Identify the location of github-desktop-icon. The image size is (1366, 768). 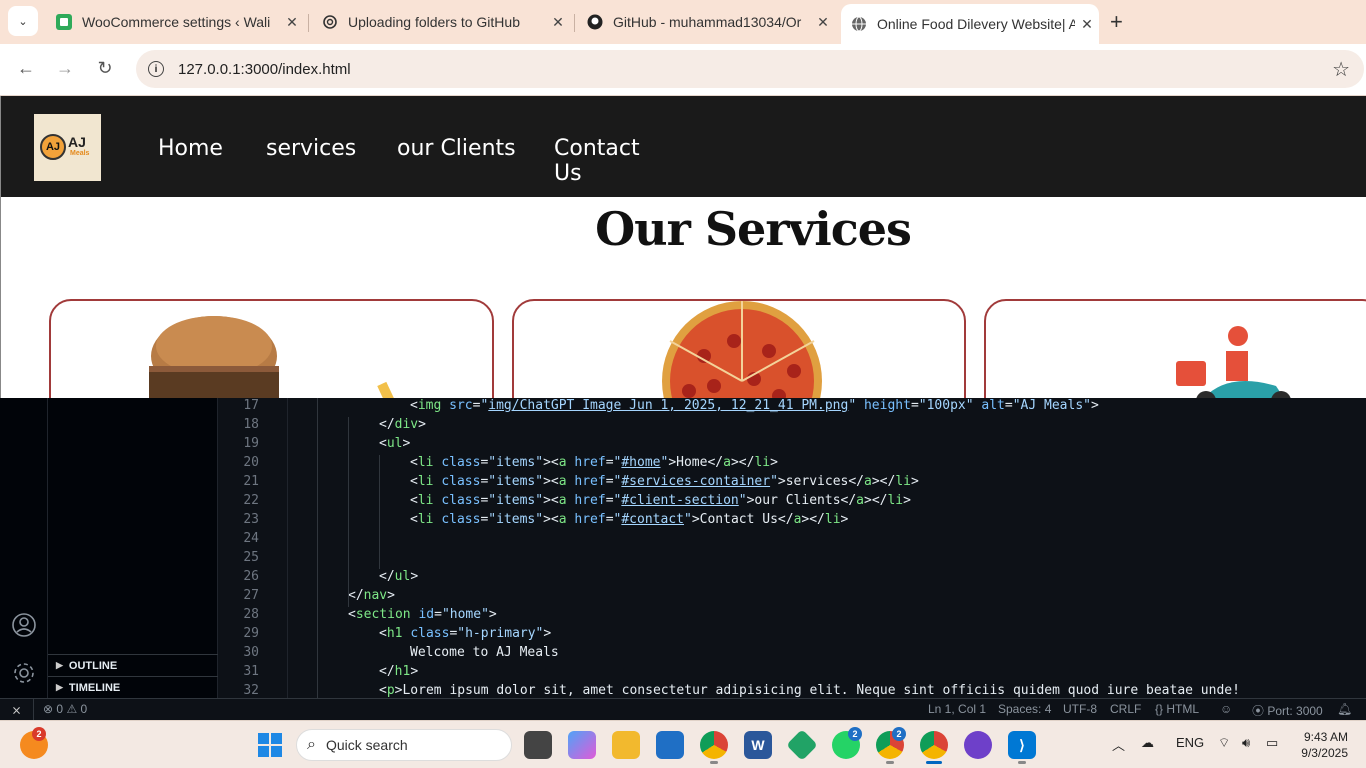
(978, 745).